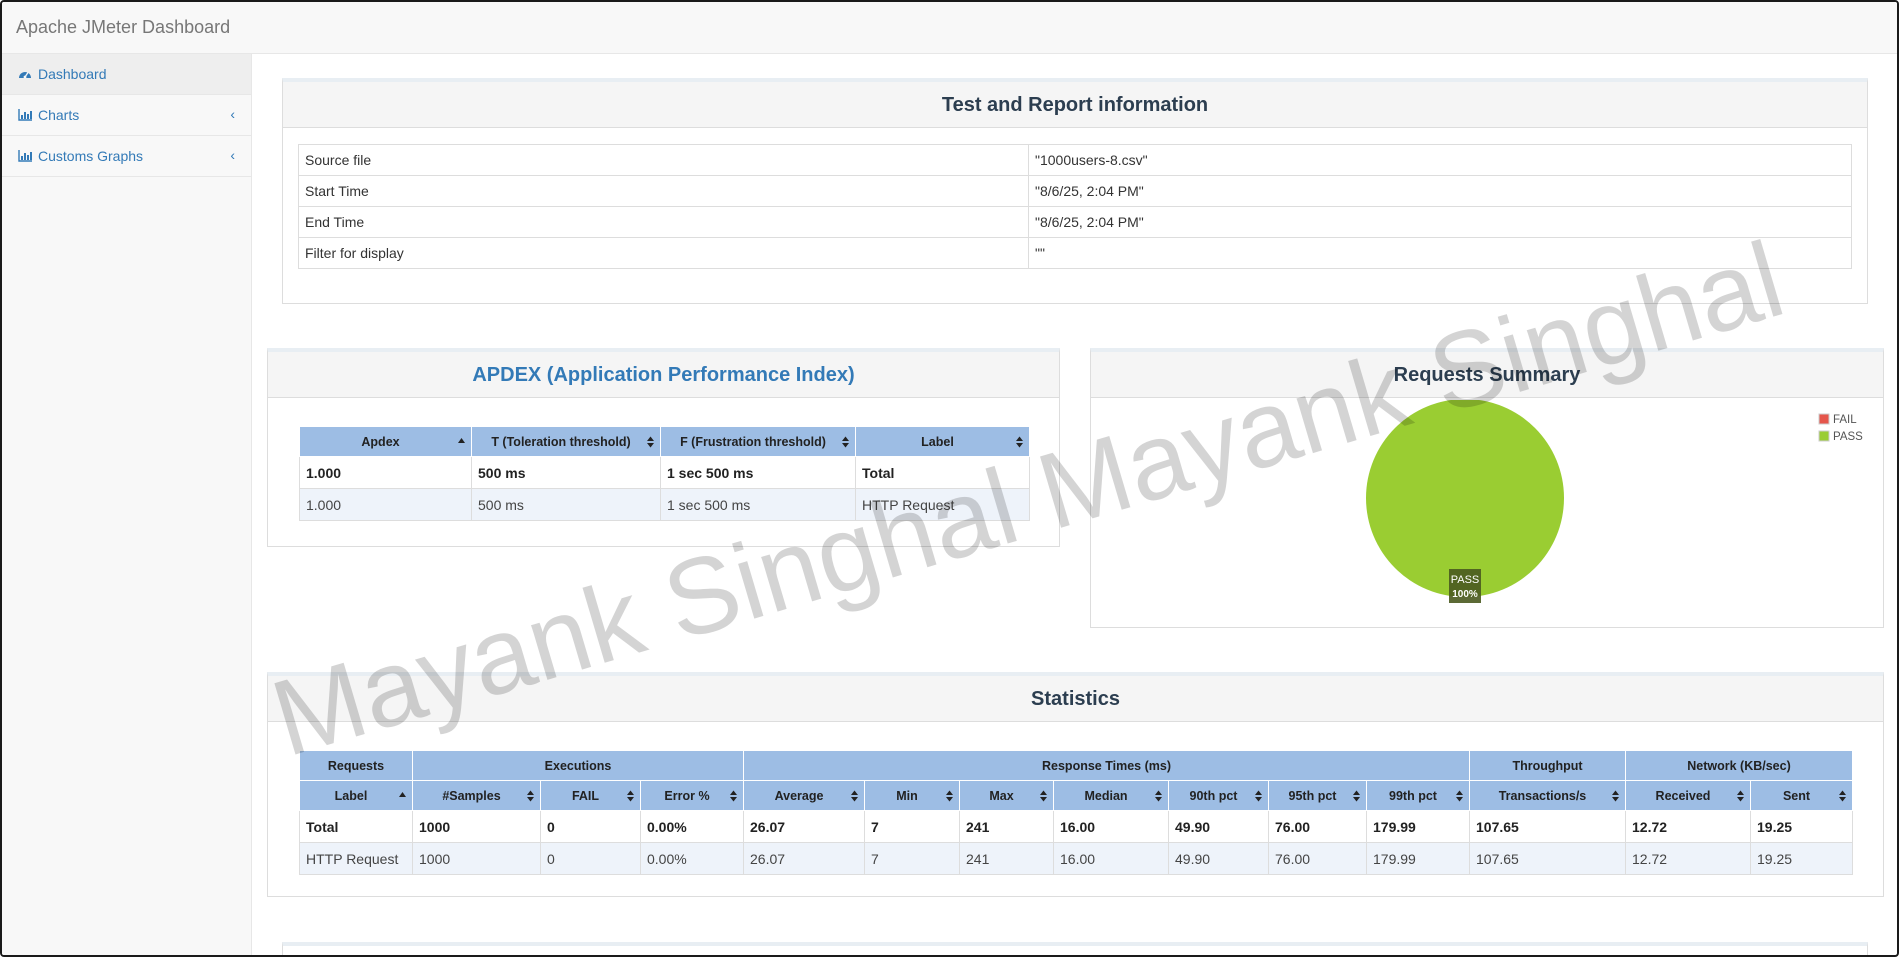  Describe the element at coordinates (1218, 795) in the screenshot. I see `column-header: 90th pct` at that location.